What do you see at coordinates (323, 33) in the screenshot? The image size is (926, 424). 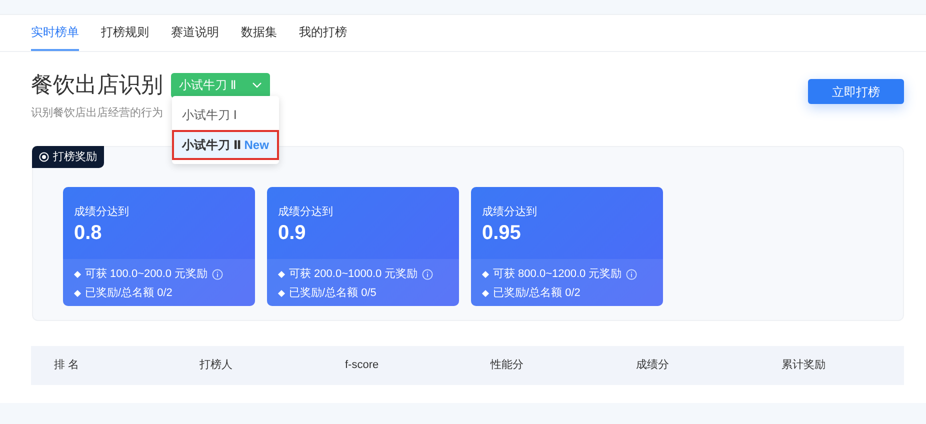 I see `tab: 我的打榜` at bounding box center [323, 33].